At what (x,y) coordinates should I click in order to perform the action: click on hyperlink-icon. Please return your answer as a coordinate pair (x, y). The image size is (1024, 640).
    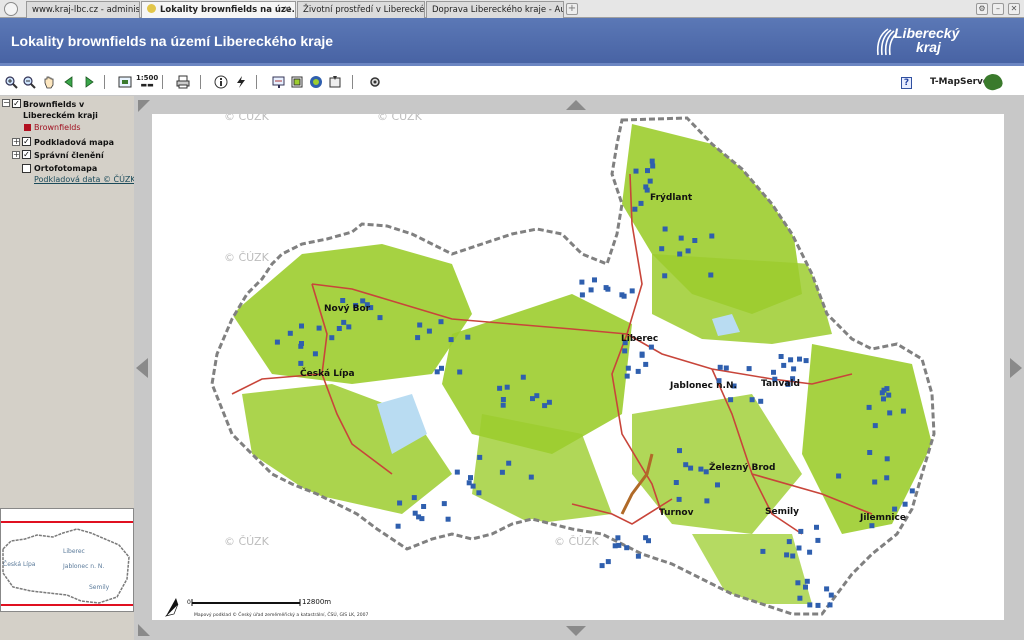
    Looking at the image, I should click on (241, 82).